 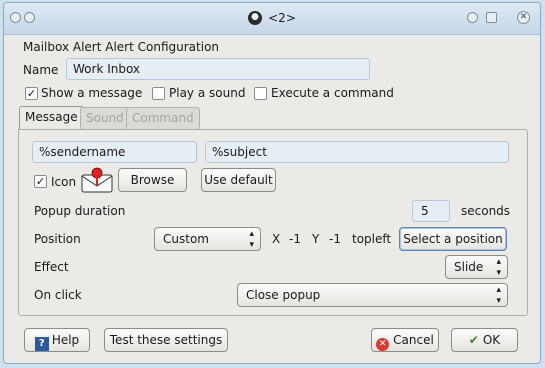 I want to click on ok-button: ✔ OK, so click(x=484, y=340).